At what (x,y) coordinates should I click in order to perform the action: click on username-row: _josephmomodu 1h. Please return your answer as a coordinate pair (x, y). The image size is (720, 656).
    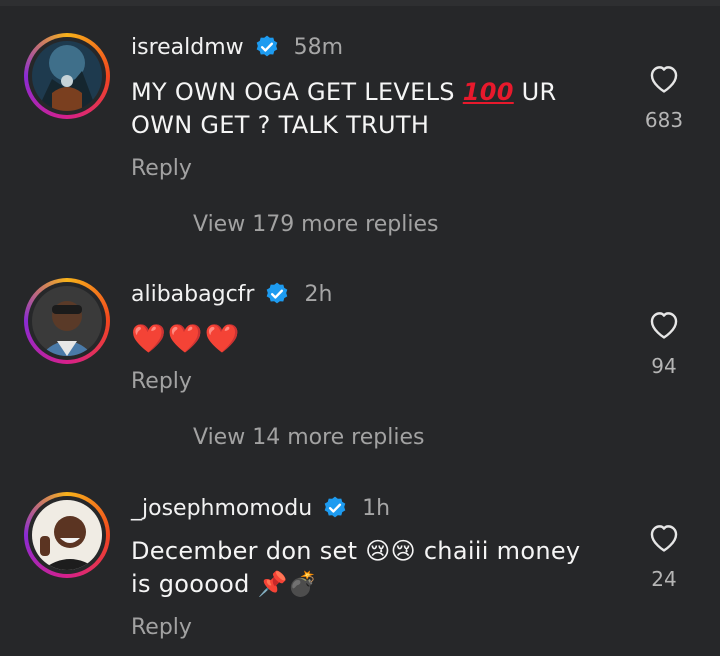
    Looking at the image, I should click on (260, 508).